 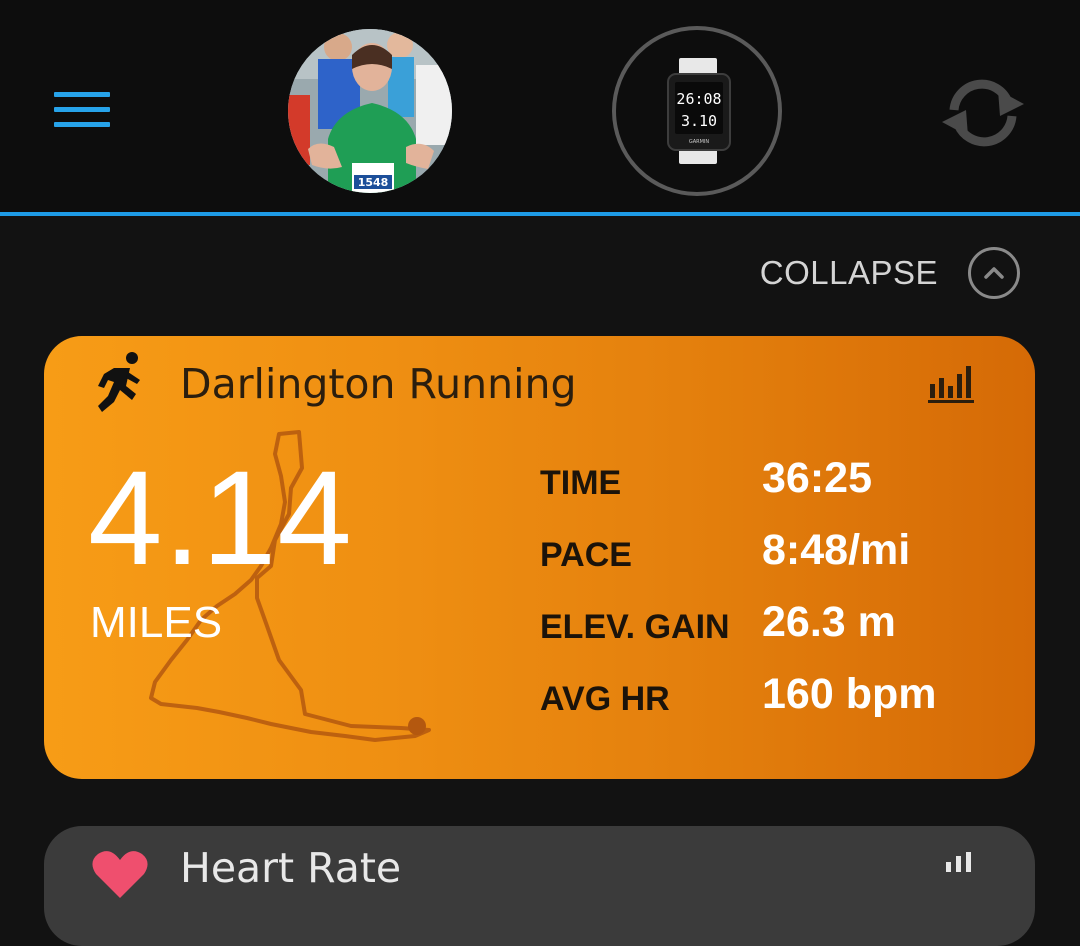 I want to click on running-icon, so click(x=119, y=382).